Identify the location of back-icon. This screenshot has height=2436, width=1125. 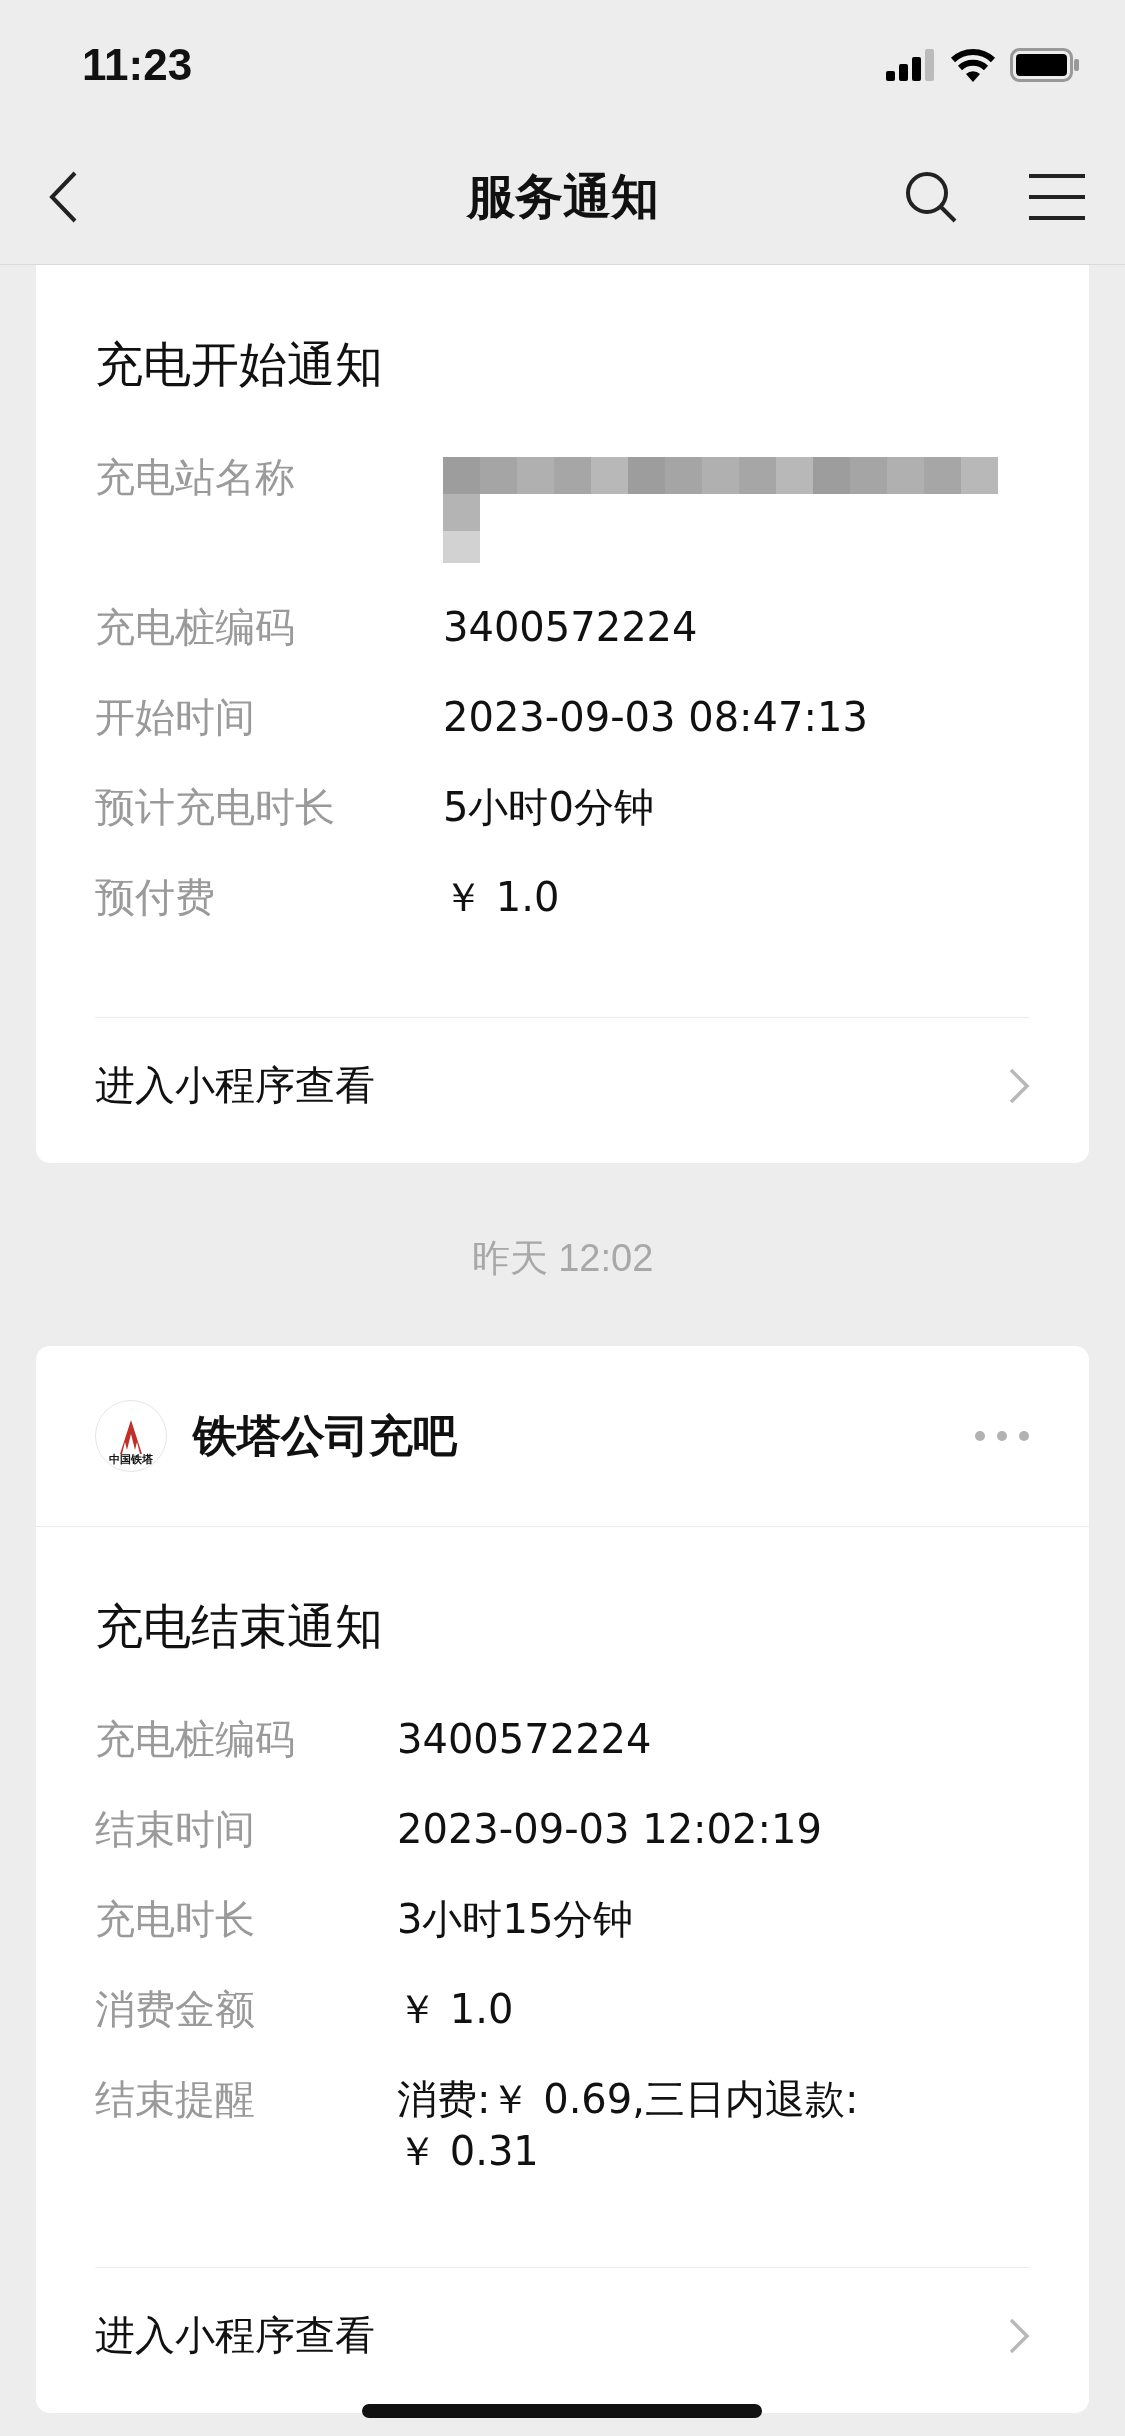
(63, 197).